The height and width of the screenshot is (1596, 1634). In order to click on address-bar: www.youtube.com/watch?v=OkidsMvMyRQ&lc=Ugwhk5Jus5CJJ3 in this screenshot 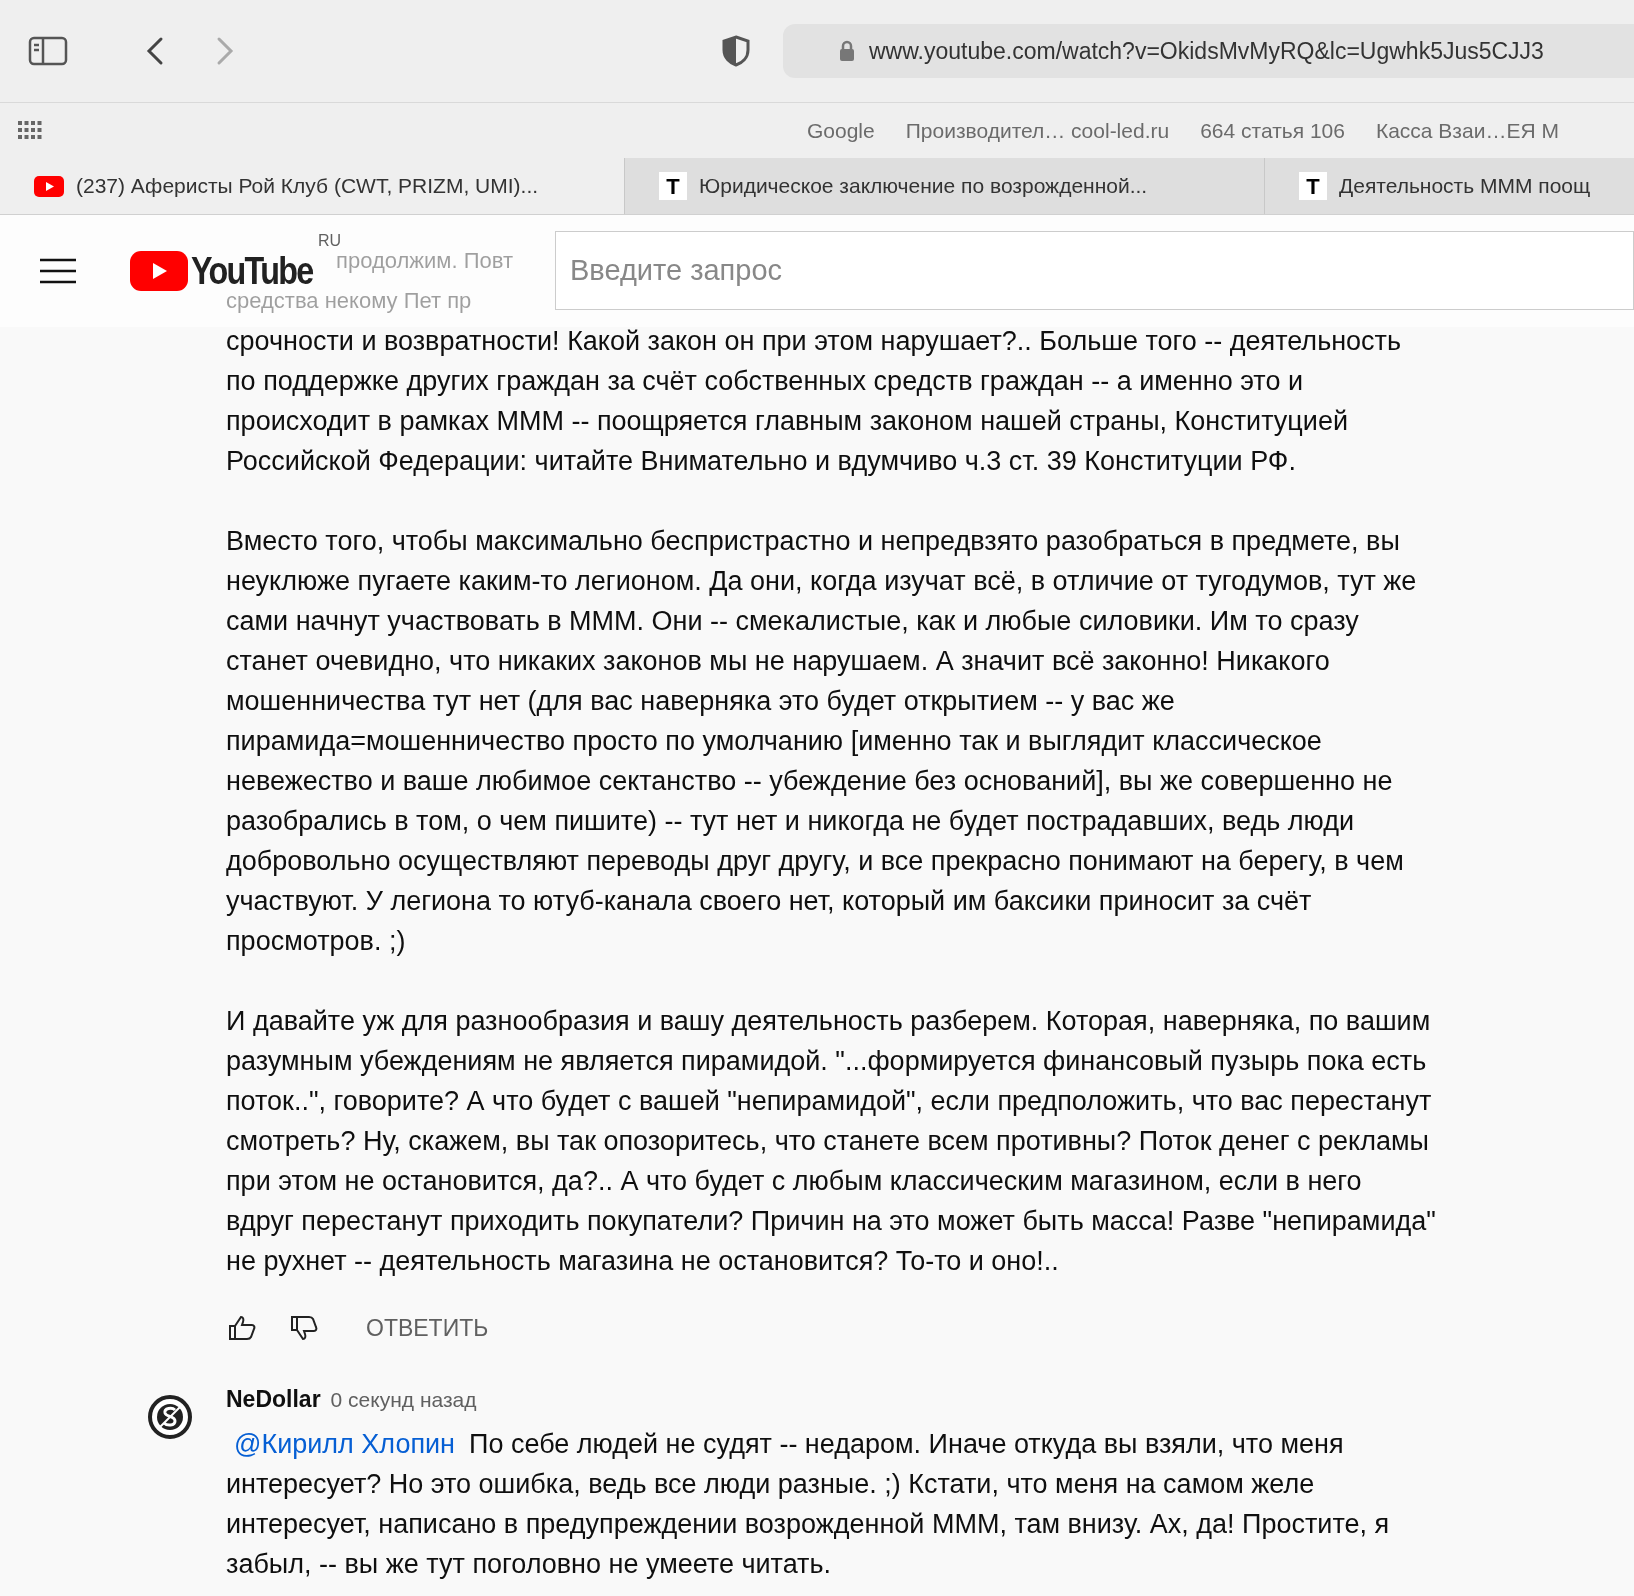, I will do `click(1208, 51)`.